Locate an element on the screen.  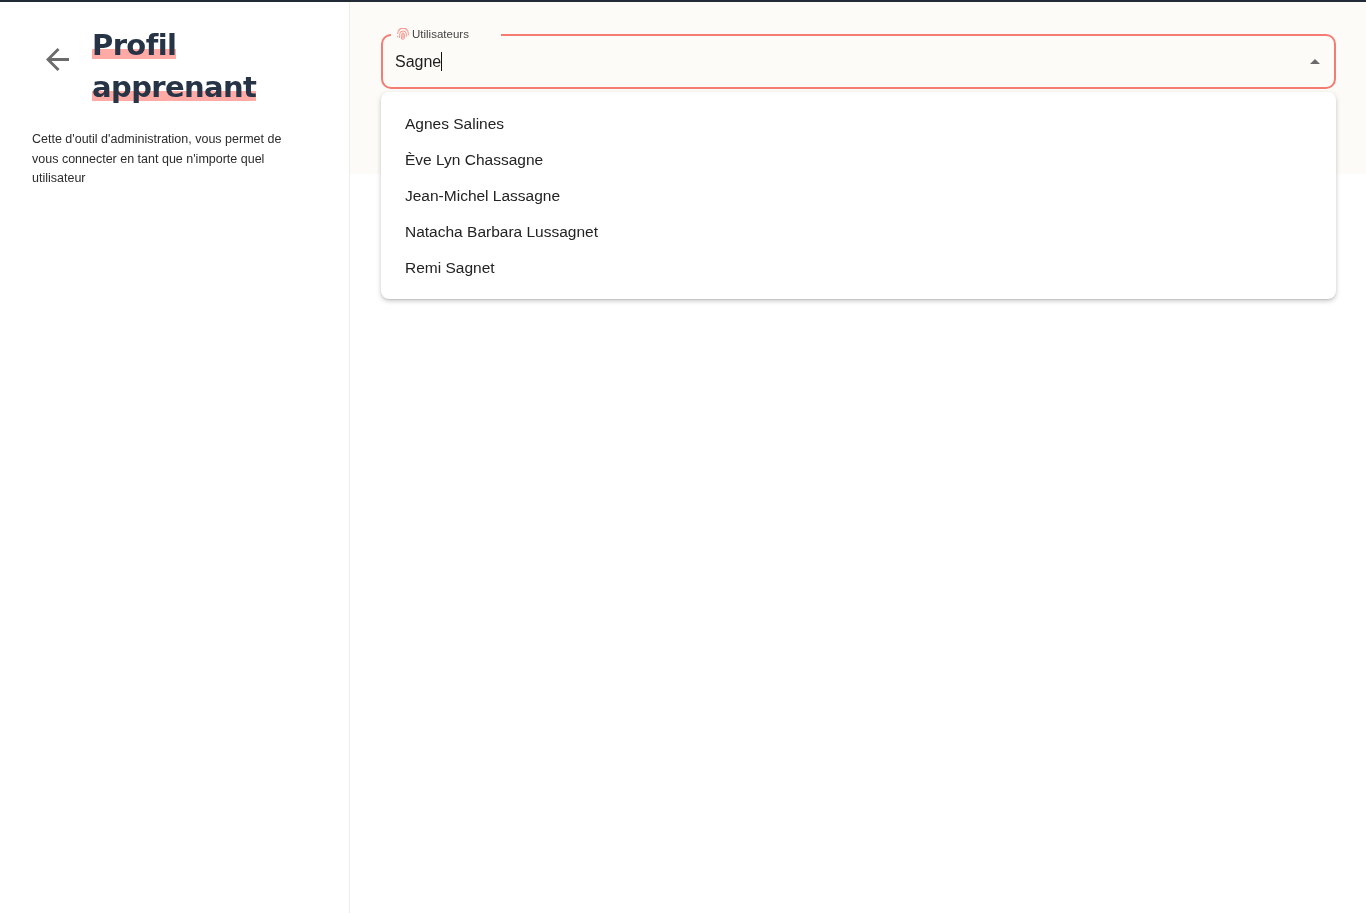
fingerprint-icon is located at coordinates (403, 34).